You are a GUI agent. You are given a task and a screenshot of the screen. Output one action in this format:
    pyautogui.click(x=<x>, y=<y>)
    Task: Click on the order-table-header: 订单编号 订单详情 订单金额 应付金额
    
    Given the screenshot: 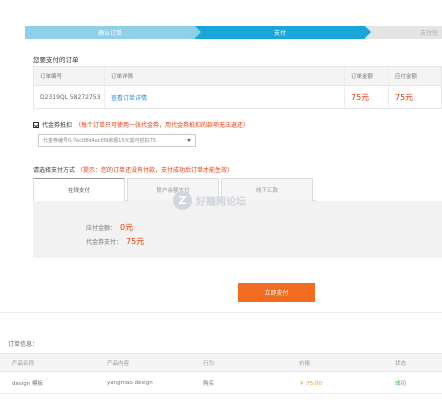 What is the action you would take?
    pyautogui.click(x=237, y=76)
    